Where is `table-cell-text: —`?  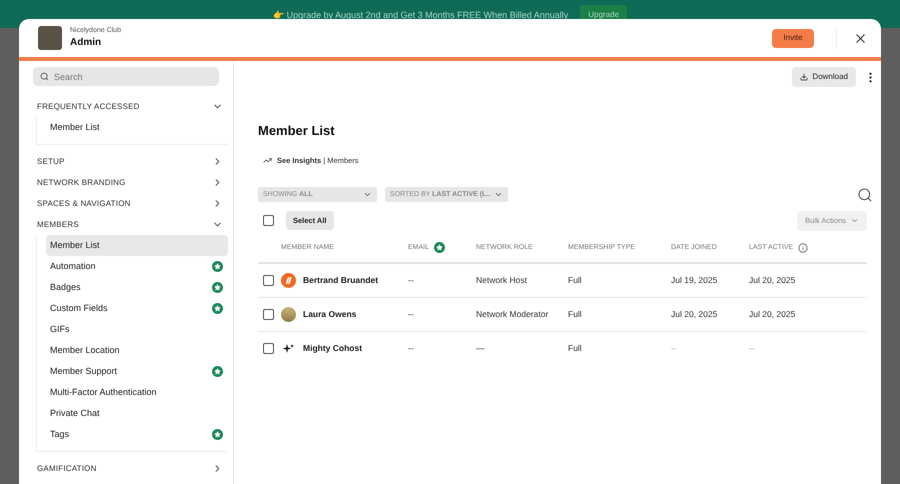 table-cell-text: — is located at coordinates (481, 349).